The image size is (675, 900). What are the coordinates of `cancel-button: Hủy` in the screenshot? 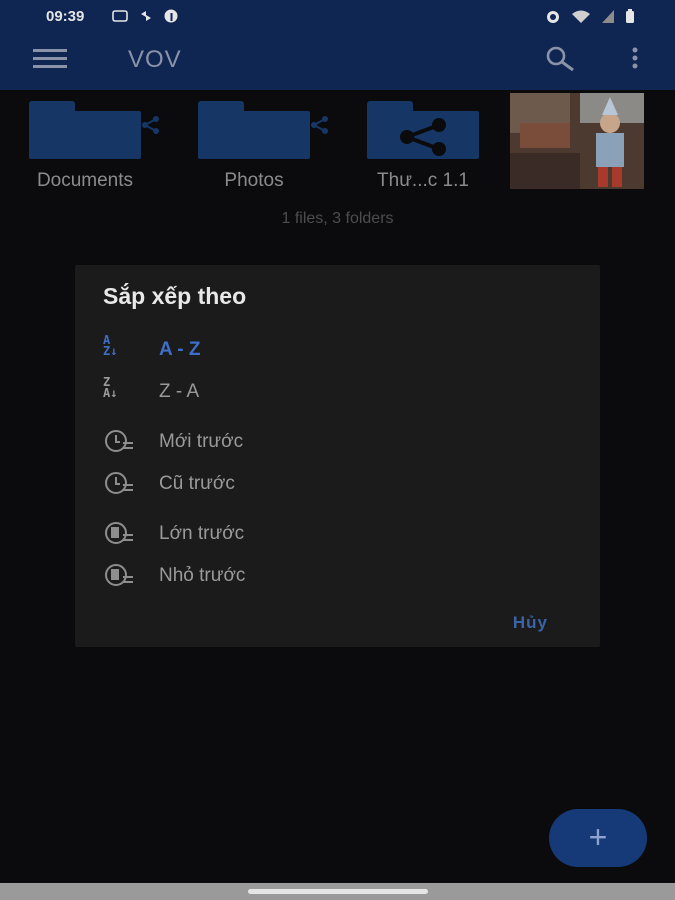 It's located at (530, 623).